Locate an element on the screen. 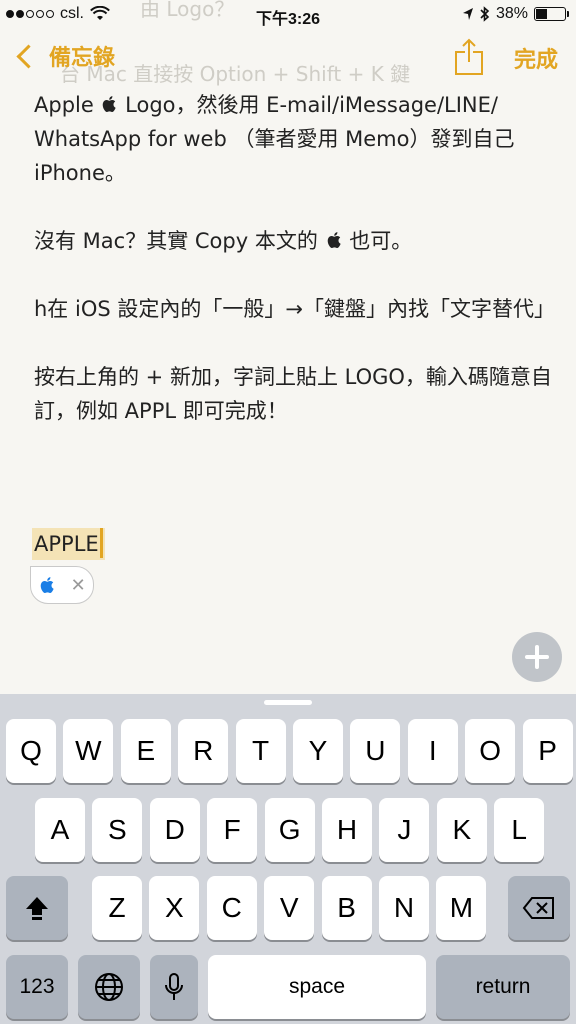  typed-text-highlight: APPLE is located at coordinates (68, 544).